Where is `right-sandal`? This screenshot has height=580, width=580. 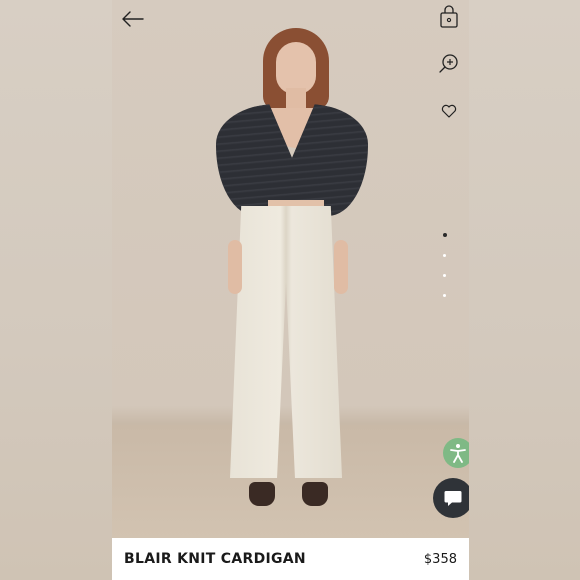 right-sandal is located at coordinates (315, 494).